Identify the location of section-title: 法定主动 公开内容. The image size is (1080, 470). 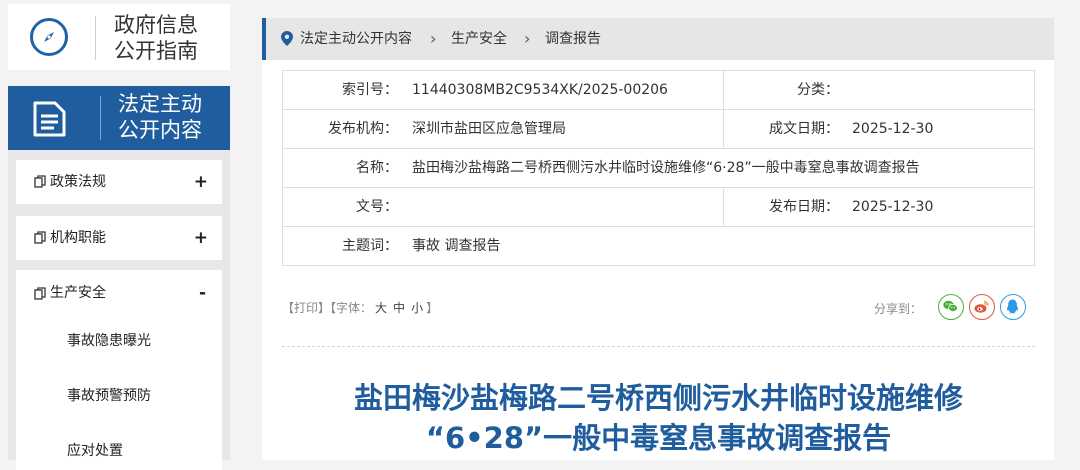
(160, 117).